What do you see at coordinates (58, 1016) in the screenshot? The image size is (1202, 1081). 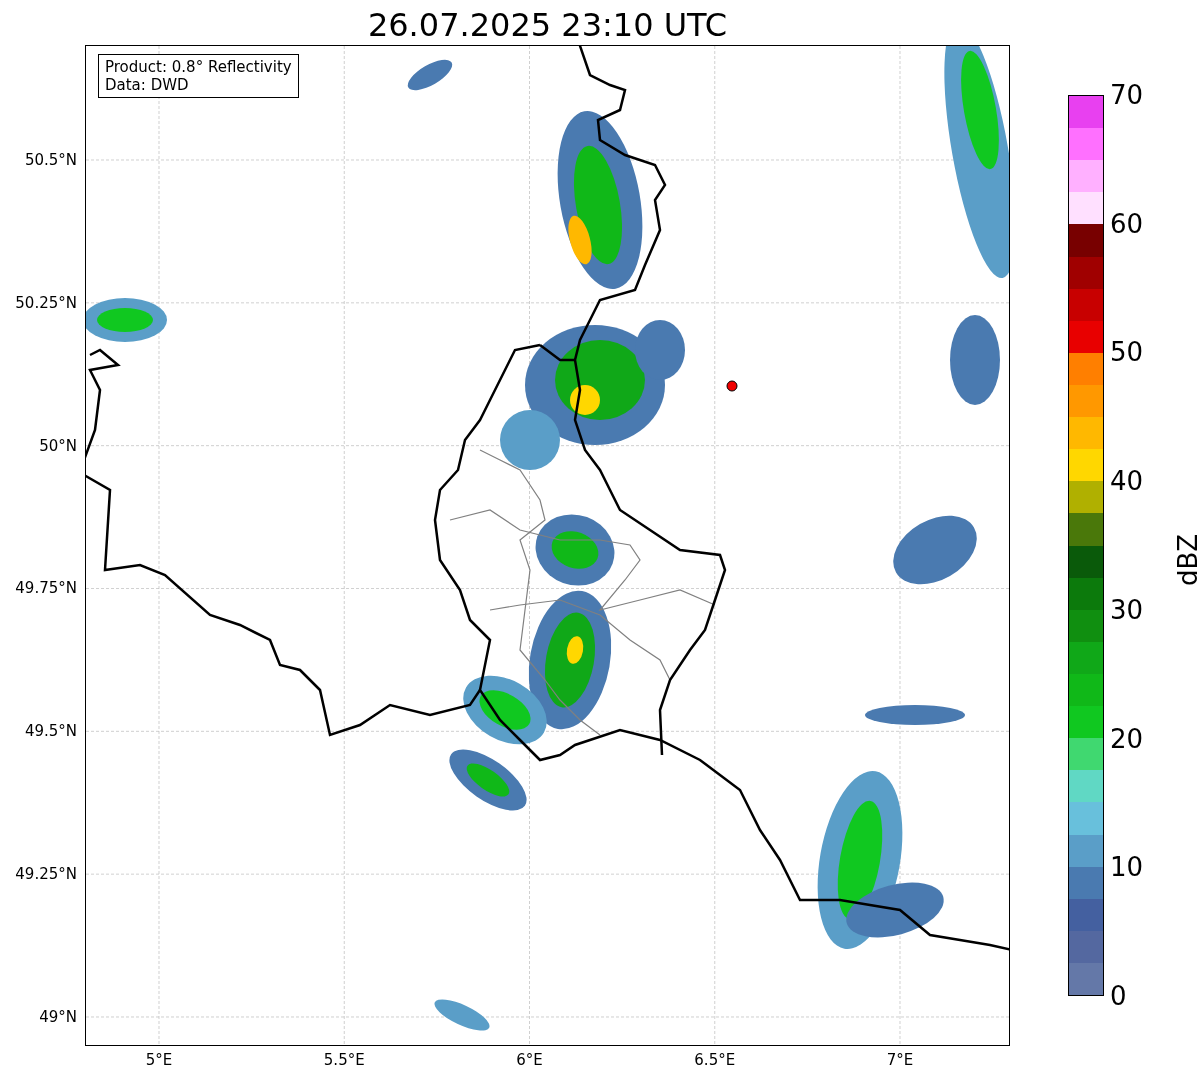 I see `latitude-label: 49°N` at bounding box center [58, 1016].